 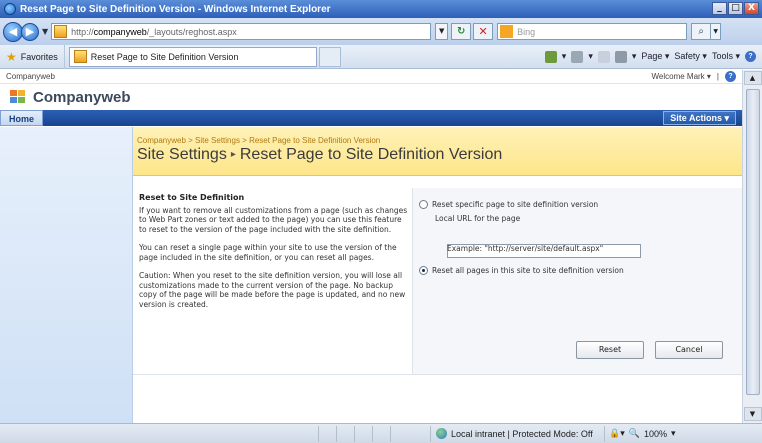 What do you see at coordinates (423, 270) in the screenshot?
I see `radio-all-pages` at bounding box center [423, 270].